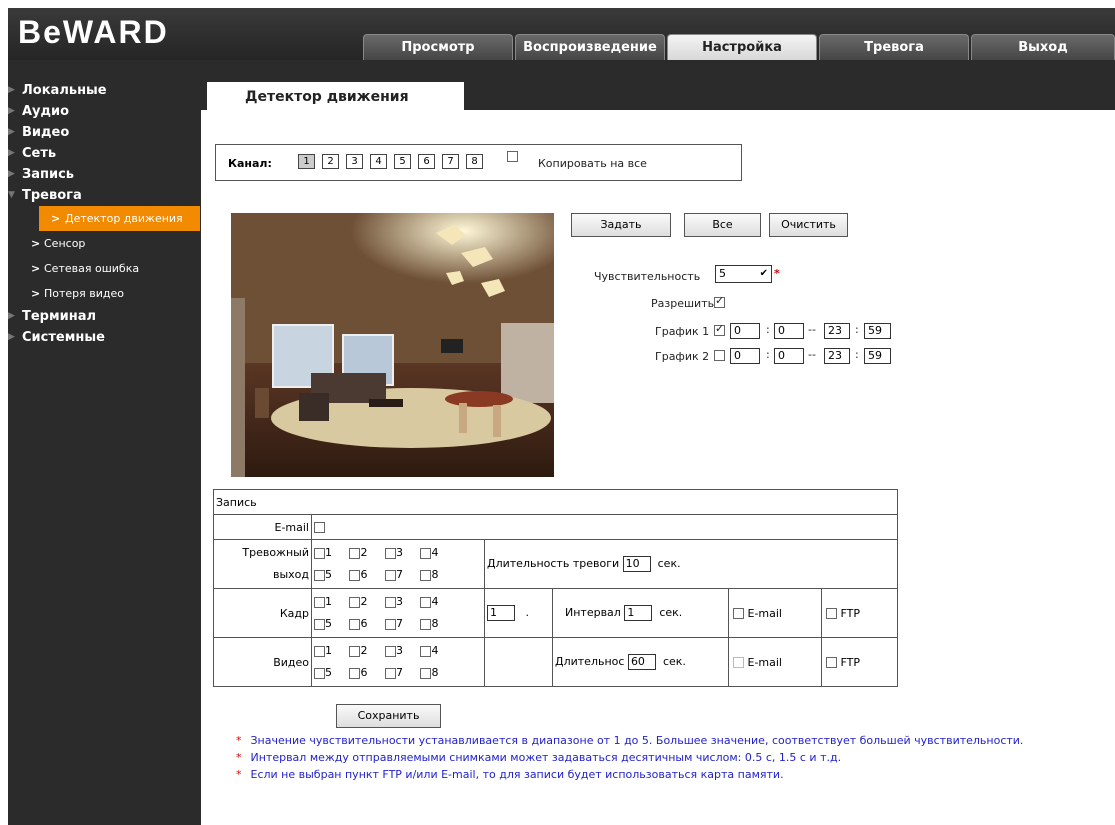 The image size is (1115, 825). I want to click on channel-button-8: 8, so click(474, 161).